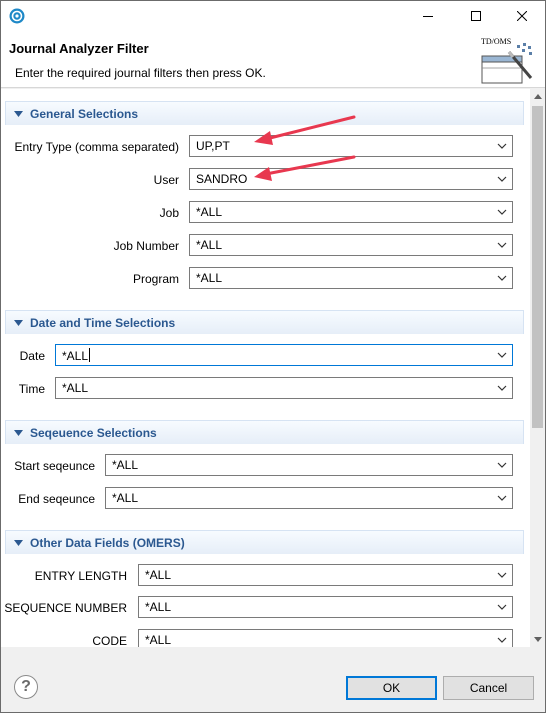 The image size is (546, 713). Describe the element at coordinates (155, 279) in the screenshot. I see `program-label: Program` at that location.